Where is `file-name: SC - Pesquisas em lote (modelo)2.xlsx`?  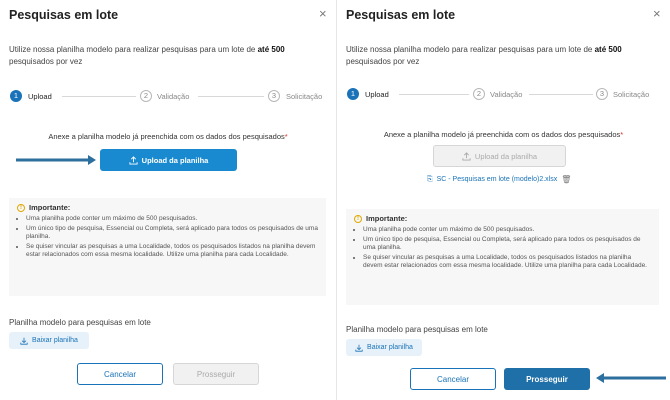
file-name: SC - Pesquisas em lote (modelo)2.xlsx is located at coordinates (497, 179).